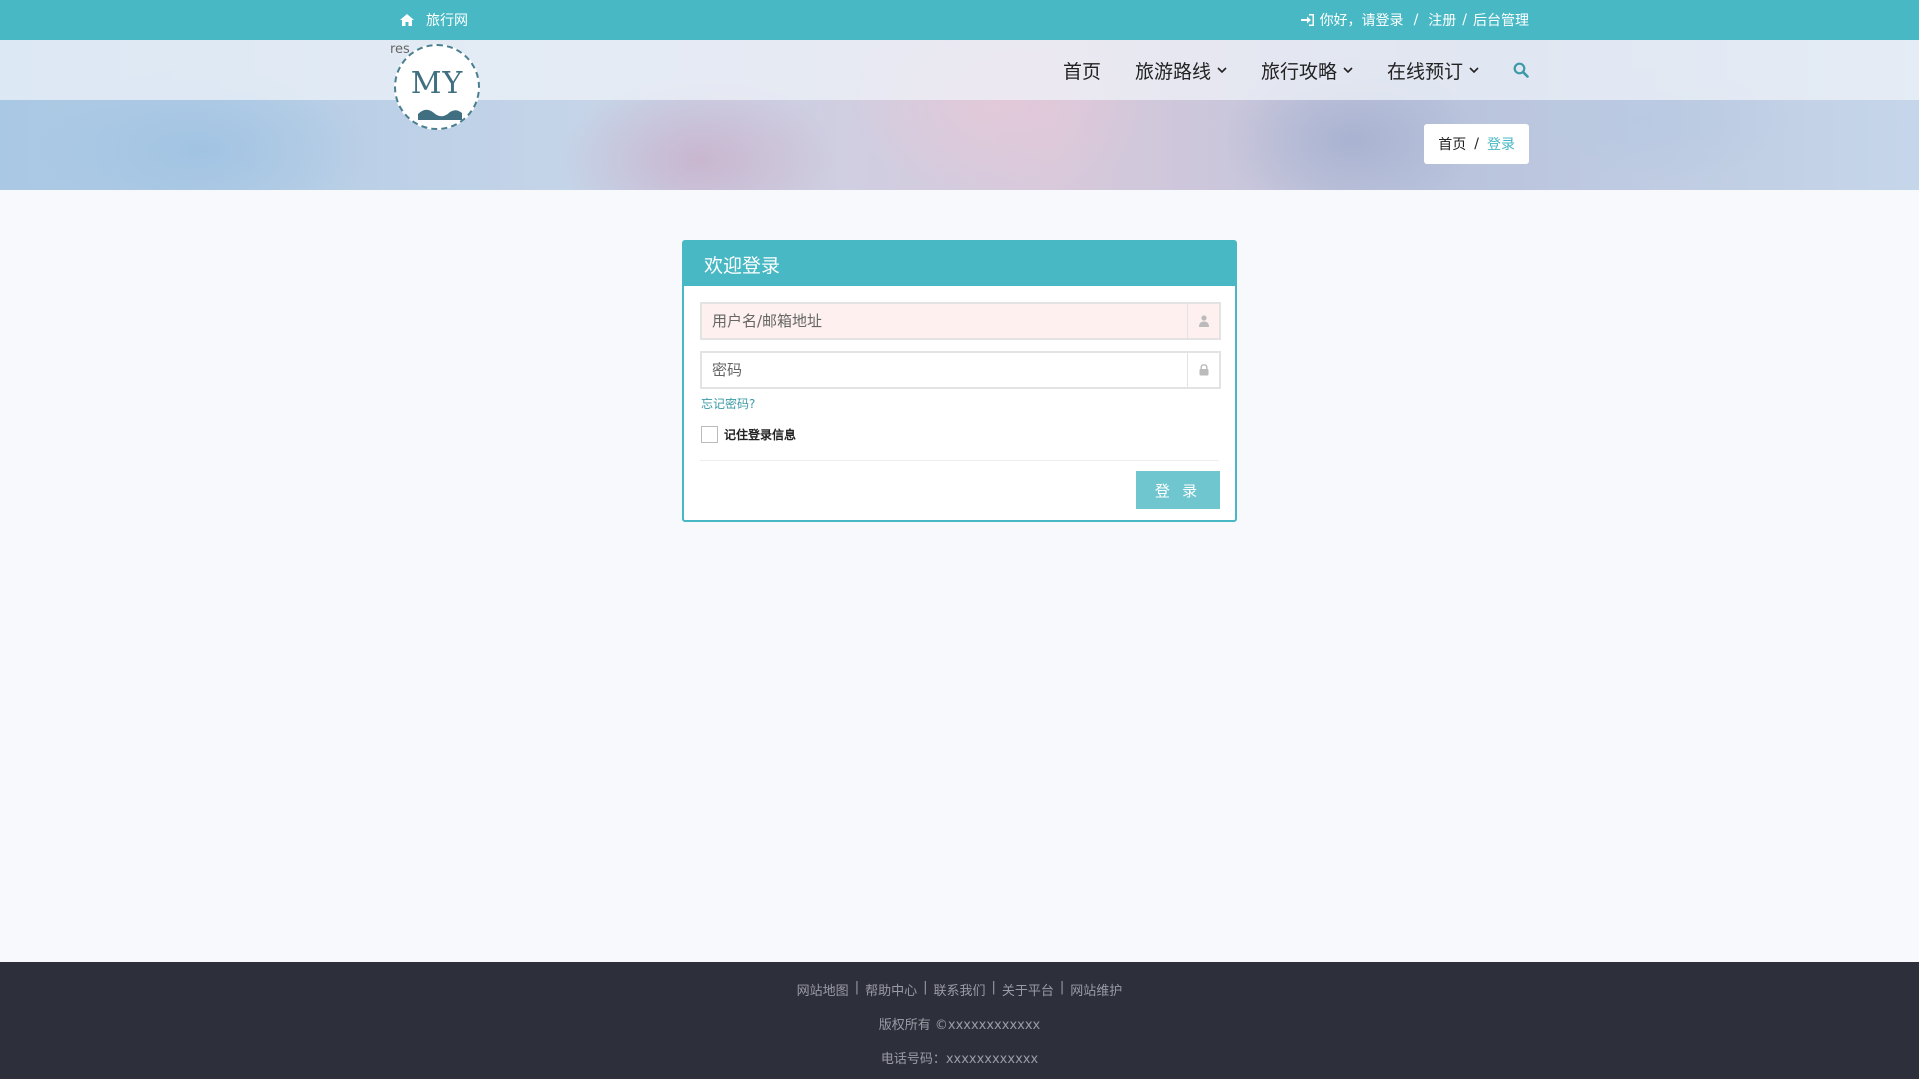 This screenshot has width=1919, height=1079. What do you see at coordinates (1096, 989) in the screenshot?
I see `footer-link-maintenance: 网站维护` at bounding box center [1096, 989].